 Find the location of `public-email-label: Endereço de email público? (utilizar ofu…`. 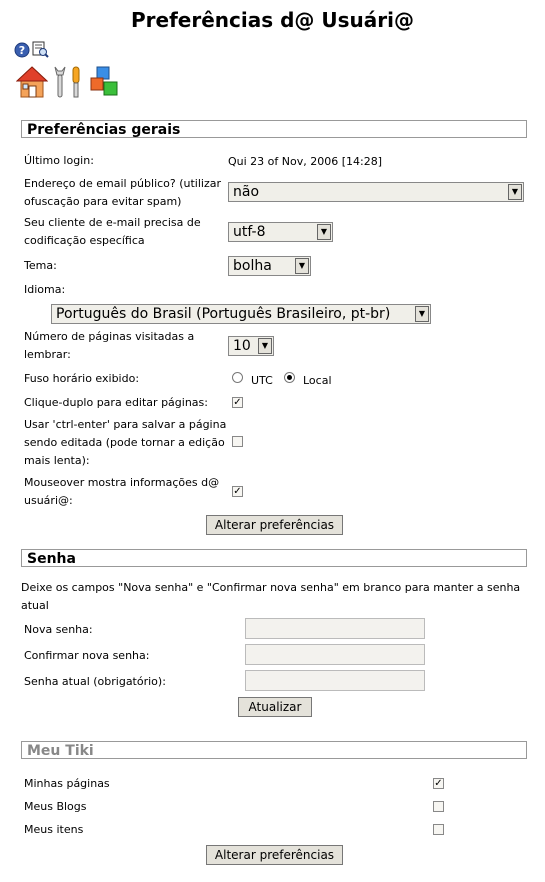

public-email-label: Endereço de email público? (utilizar ofu… is located at coordinates (123, 192).